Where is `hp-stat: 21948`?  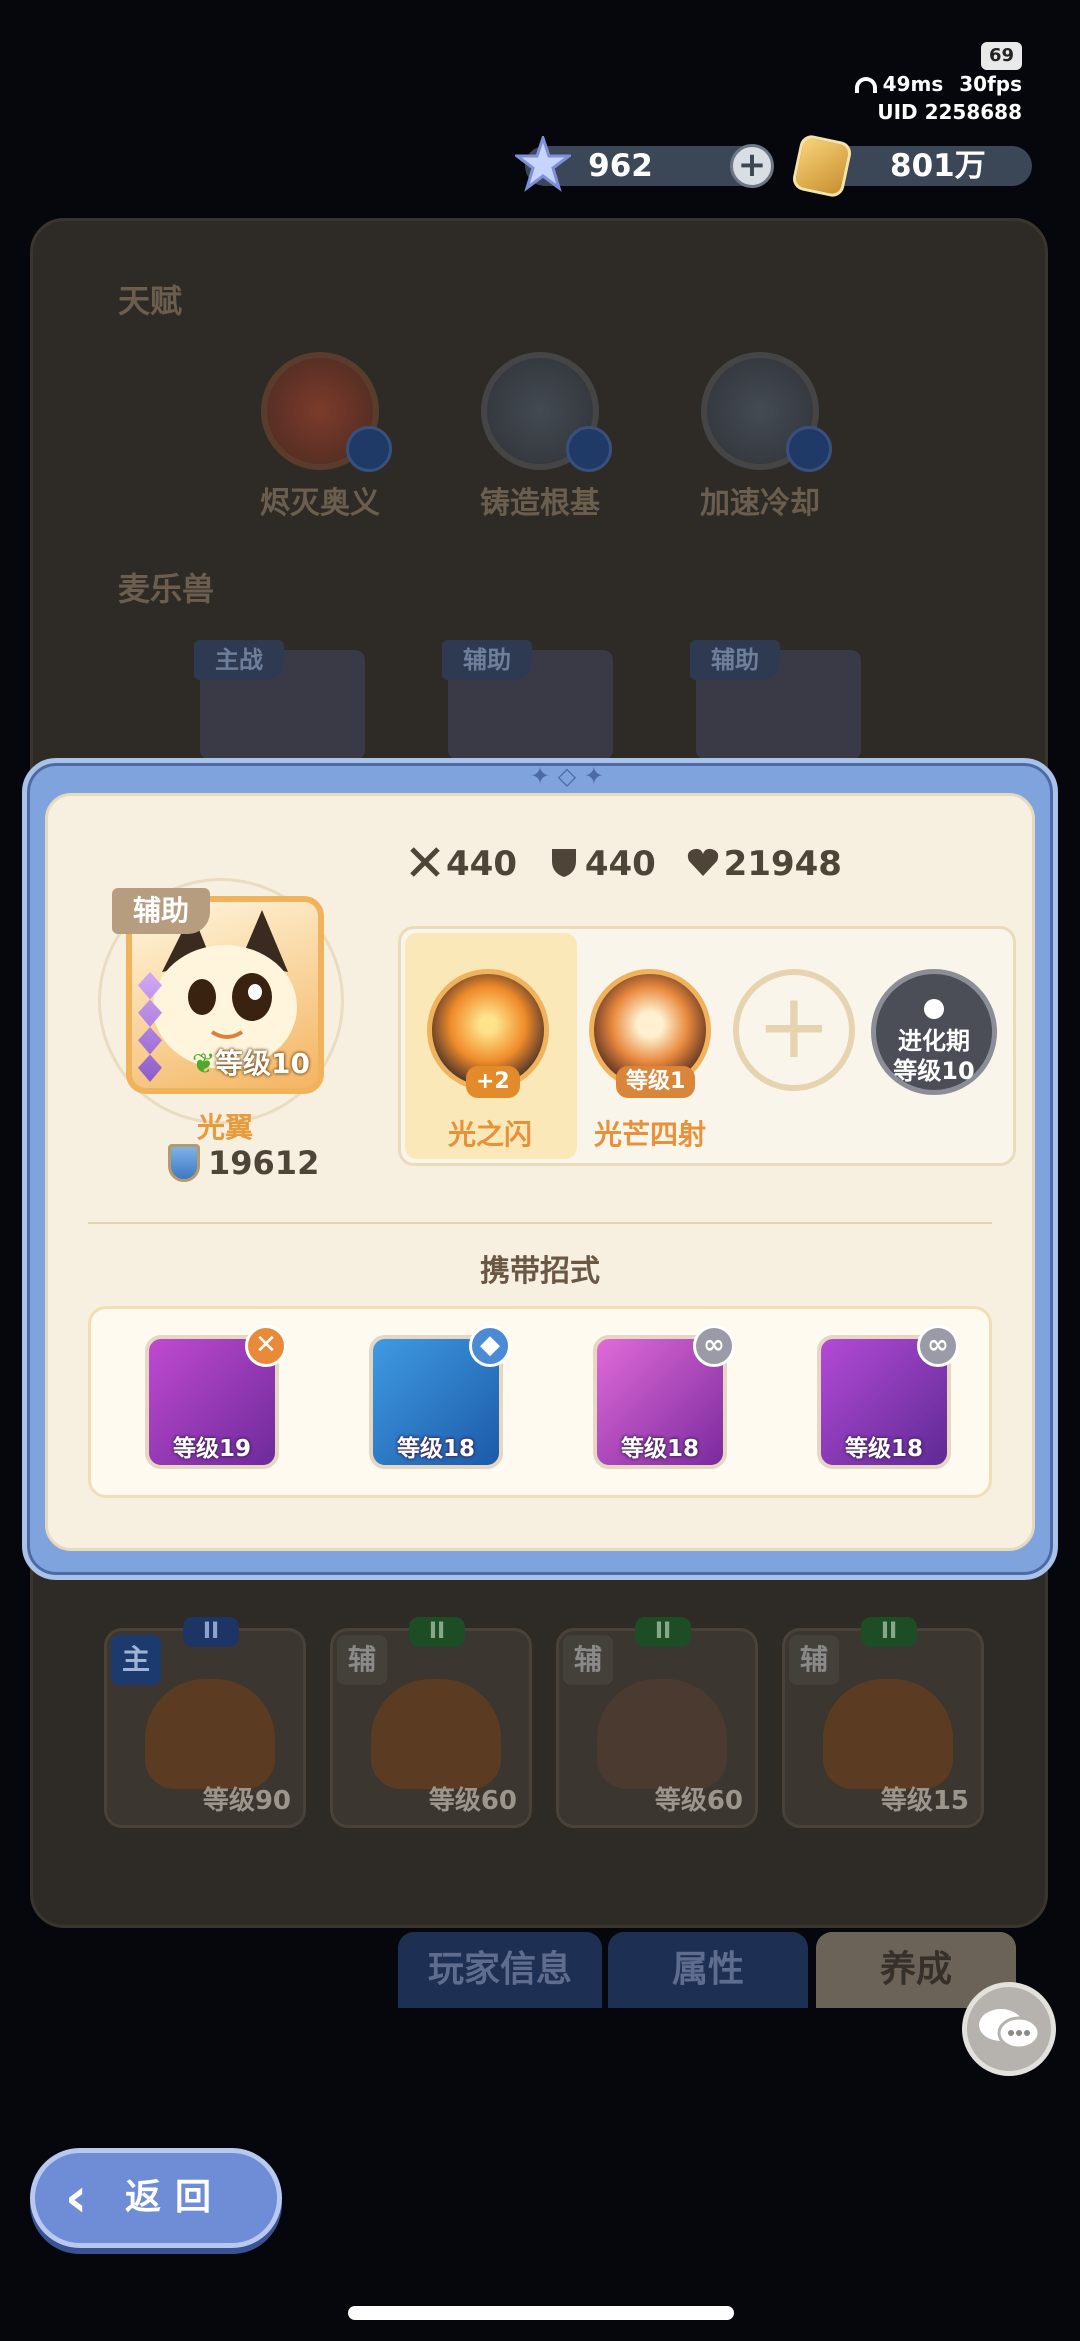
hp-stat: 21948 is located at coordinates (764, 864).